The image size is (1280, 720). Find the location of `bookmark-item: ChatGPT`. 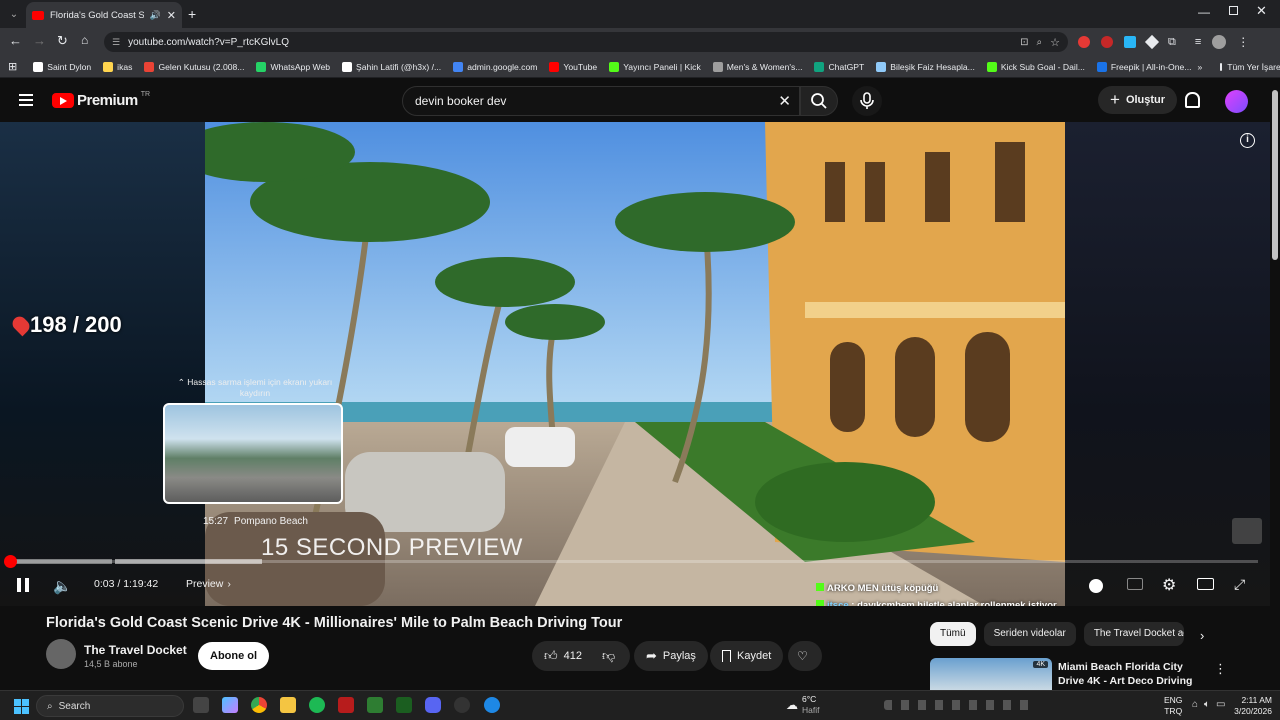

bookmark-item: ChatGPT is located at coordinates (839, 66).